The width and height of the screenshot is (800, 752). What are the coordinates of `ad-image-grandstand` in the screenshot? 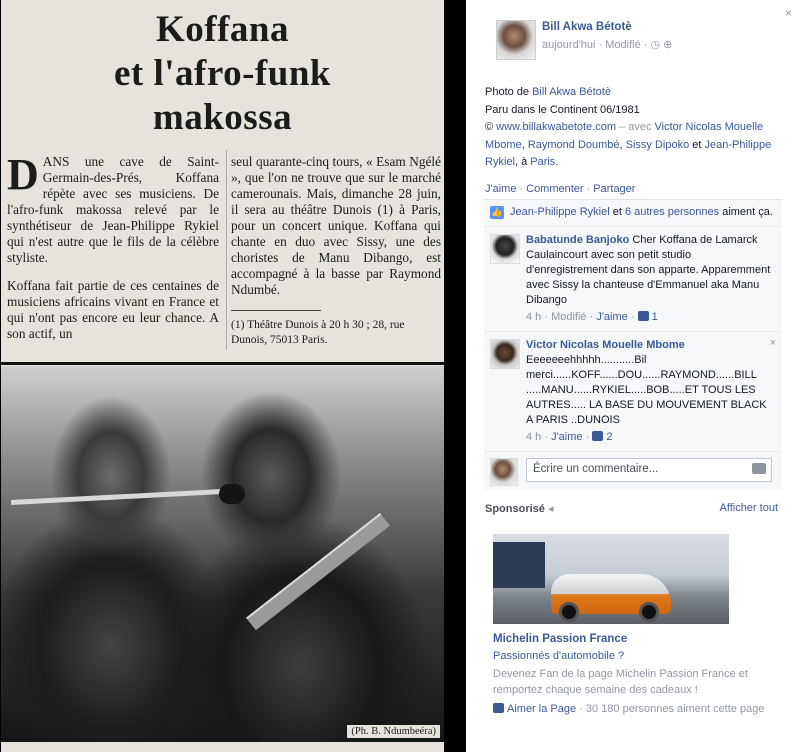 It's located at (519, 565).